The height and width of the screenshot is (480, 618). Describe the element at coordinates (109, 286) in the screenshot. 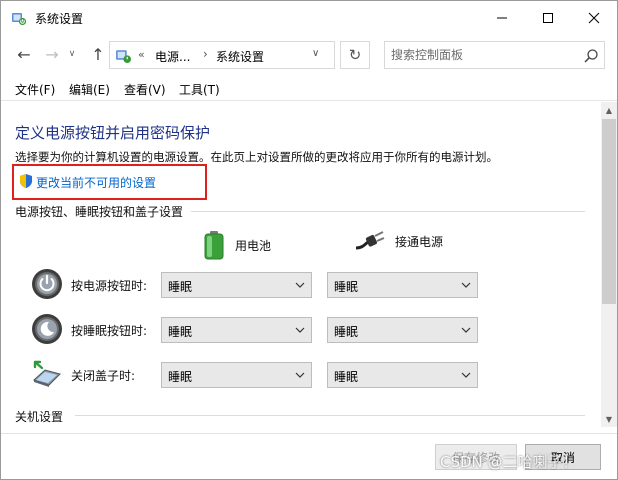

I see `power-button-label: 按电源按钮时:` at that location.